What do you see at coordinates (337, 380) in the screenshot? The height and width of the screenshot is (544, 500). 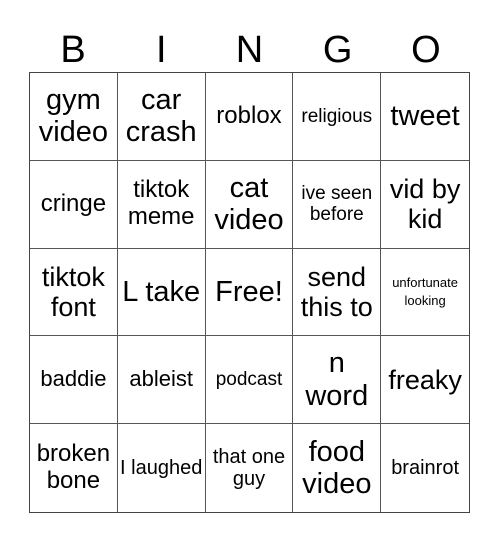 I see `bingo-cell: n word` at bounding box center [337, 380].